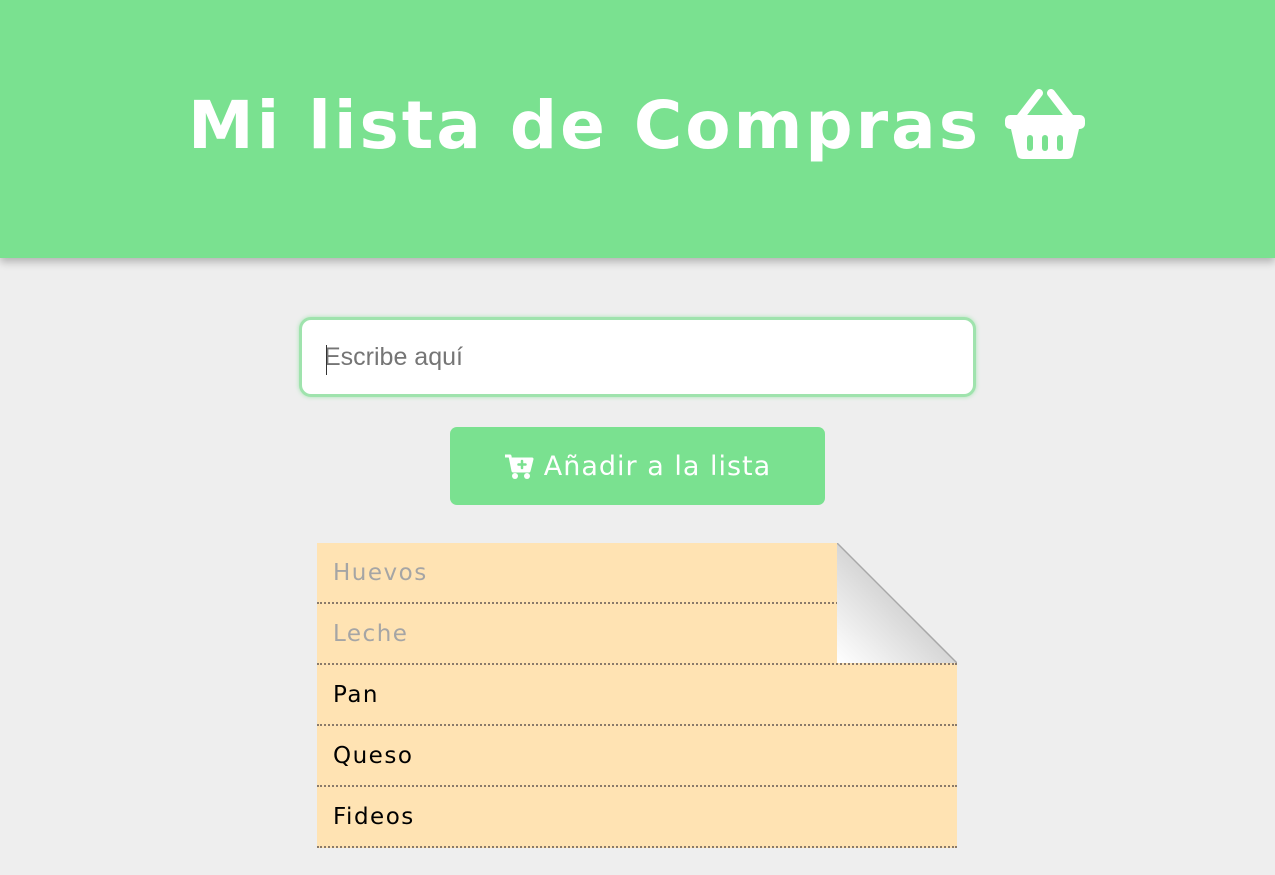 This screenshot has width=1275, height=875. Describe the element at coordinates (374, 816) in the screenshot. I see `list-item-label: Fideos` at that location.